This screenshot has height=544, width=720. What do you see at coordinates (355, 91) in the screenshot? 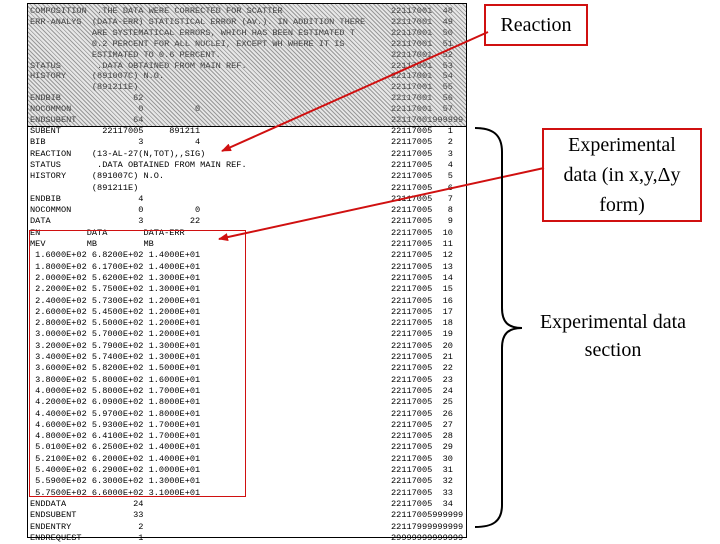
I see `reaction-arrow` at bounding box center [355, 91].